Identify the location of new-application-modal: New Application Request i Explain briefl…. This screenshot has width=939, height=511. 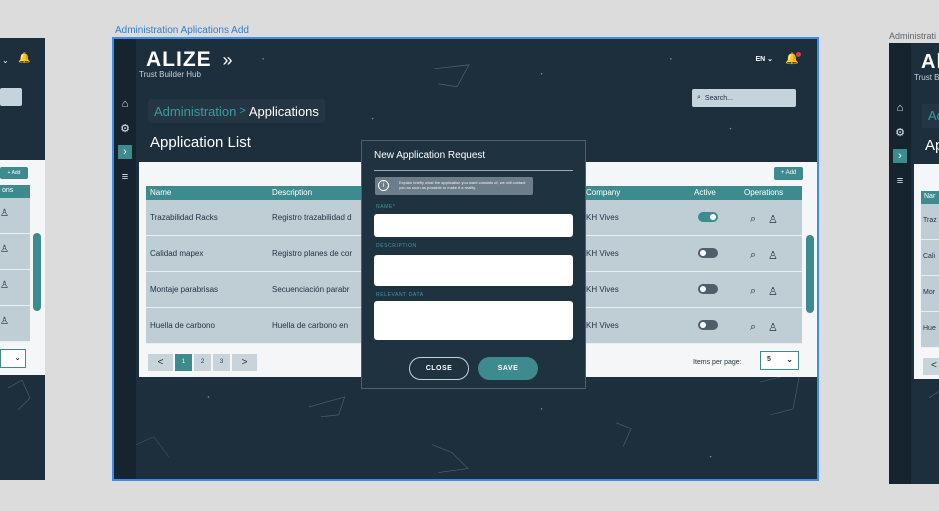
(473, 264).